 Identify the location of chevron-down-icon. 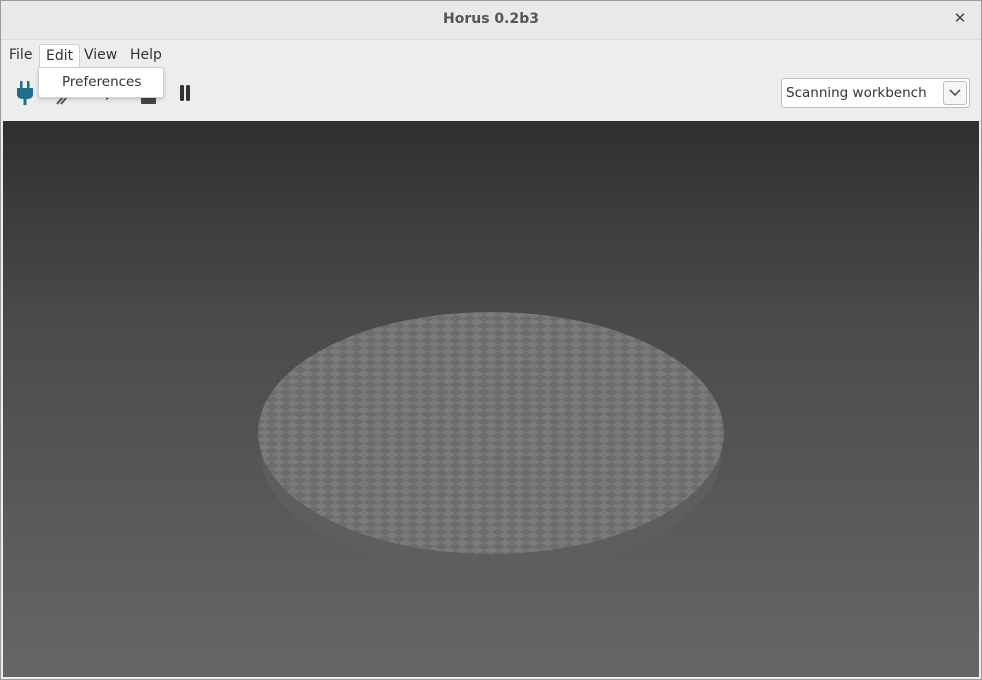
(955, 93).